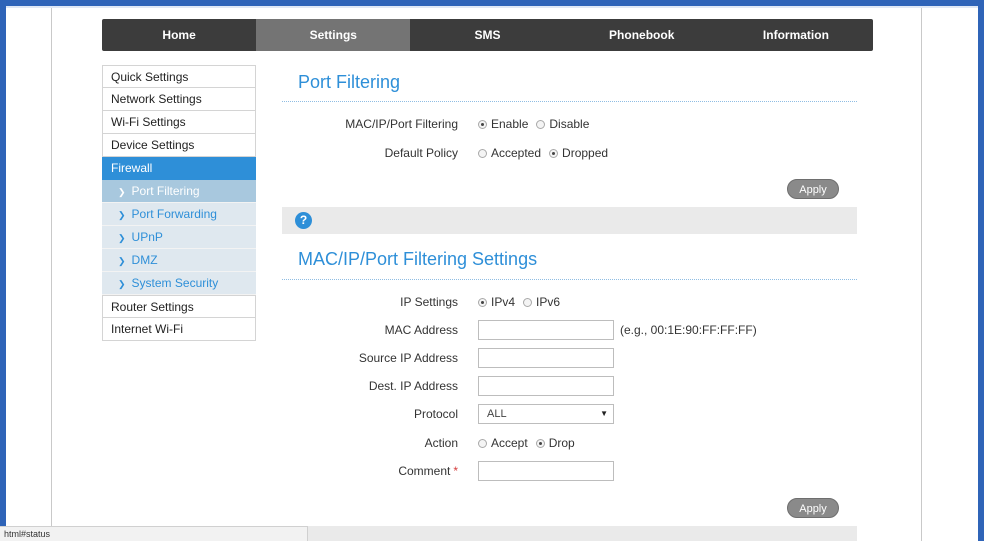 Image resolution: width=984 pixels, height=542 pixels. What do you see at coordinates (441, 443) in the screenshot?
I see `action-label: Action` at bounding box center [441, 443].